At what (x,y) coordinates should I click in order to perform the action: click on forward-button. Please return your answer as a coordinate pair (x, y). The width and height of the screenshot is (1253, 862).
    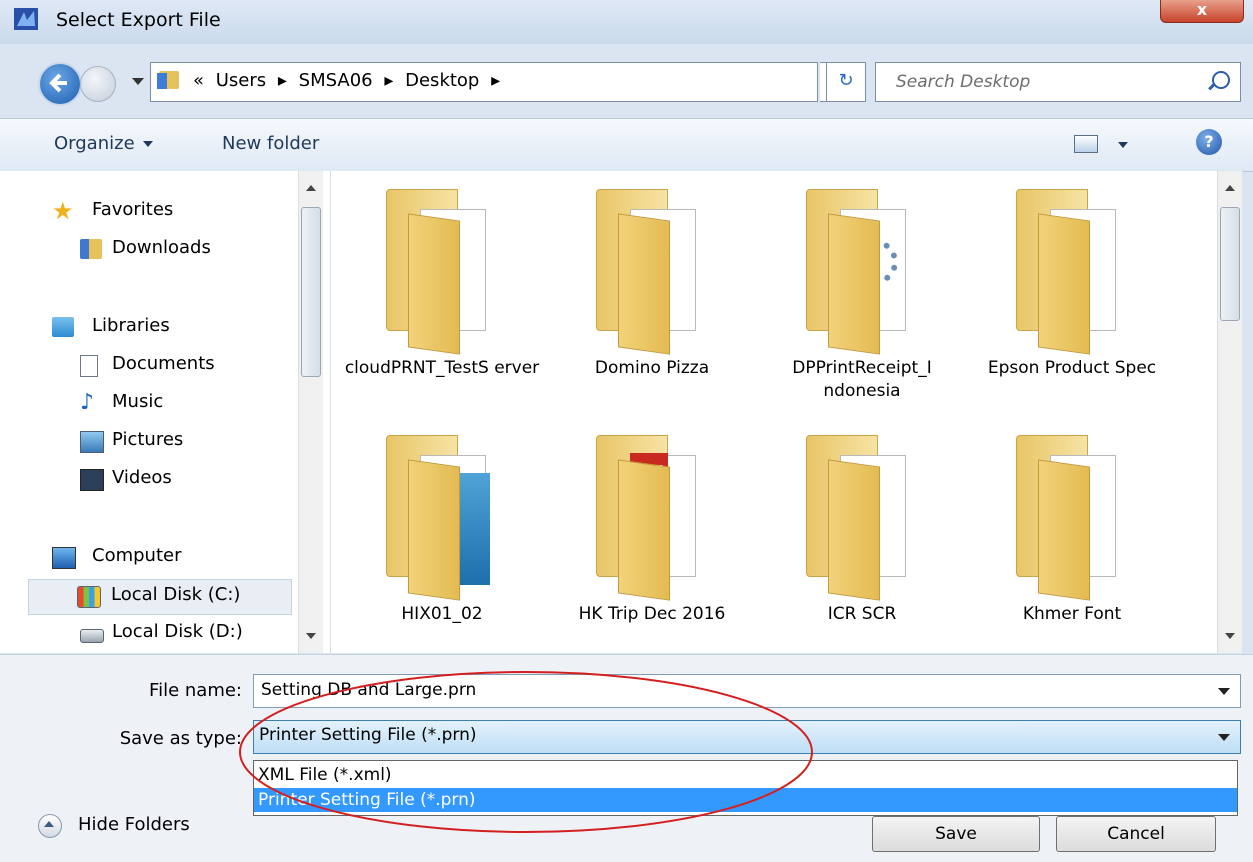
    Looking at the image, I should click on (98, 84).